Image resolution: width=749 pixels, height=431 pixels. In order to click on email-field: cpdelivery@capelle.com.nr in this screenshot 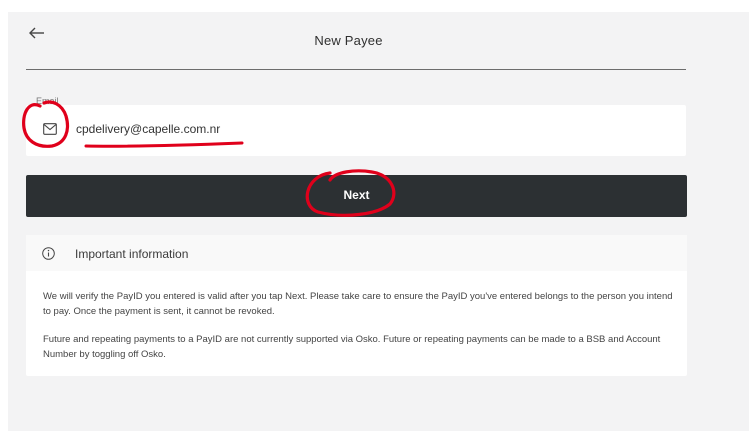, I will do `click(356, 130)`.